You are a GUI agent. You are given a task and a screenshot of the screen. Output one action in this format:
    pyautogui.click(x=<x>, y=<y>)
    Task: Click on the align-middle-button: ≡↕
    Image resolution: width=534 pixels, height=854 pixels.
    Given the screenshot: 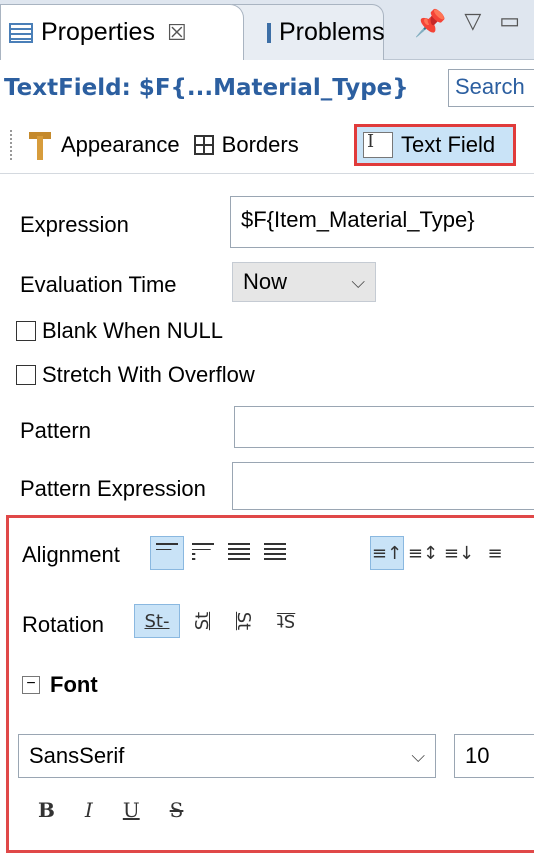 What is the action you would take?
    pyautogui.click(x=423, y=553)
    